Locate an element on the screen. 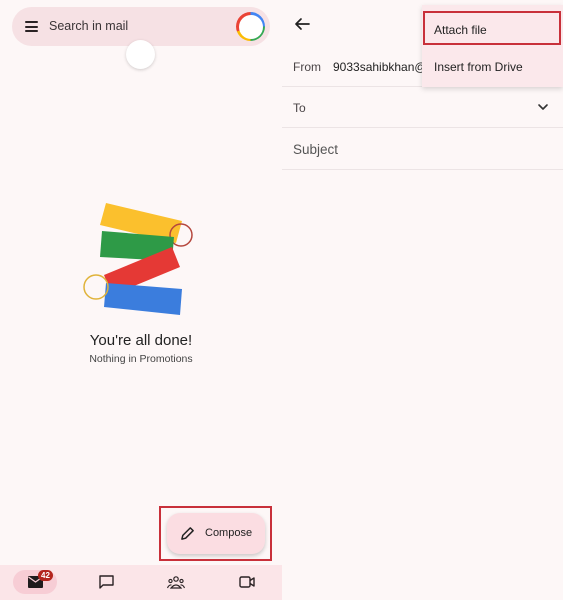  empty-promotions-illustration is located at coordinates (138, 259).